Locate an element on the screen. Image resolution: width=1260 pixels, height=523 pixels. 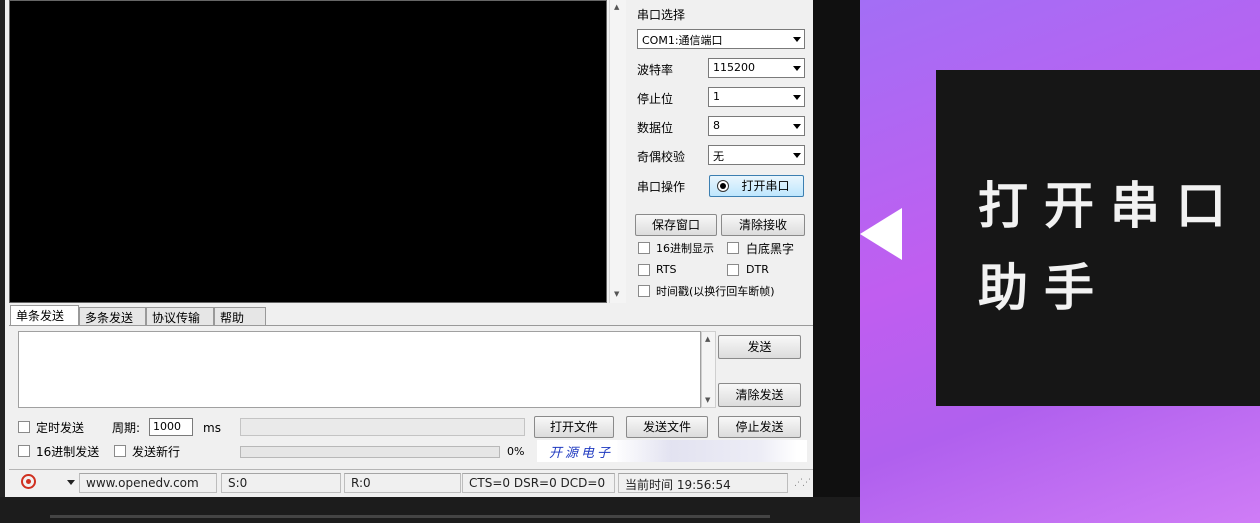
stop-bits-value: 1 is located at coordinates (716, 96).